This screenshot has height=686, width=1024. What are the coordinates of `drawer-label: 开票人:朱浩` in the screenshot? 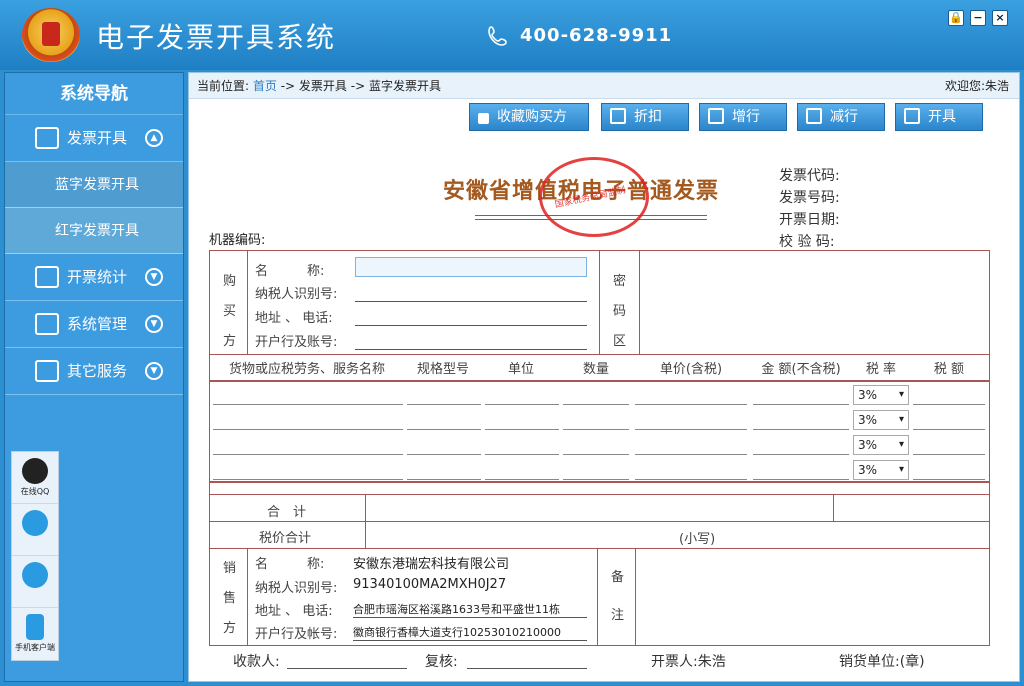 It's located at (688, 662).